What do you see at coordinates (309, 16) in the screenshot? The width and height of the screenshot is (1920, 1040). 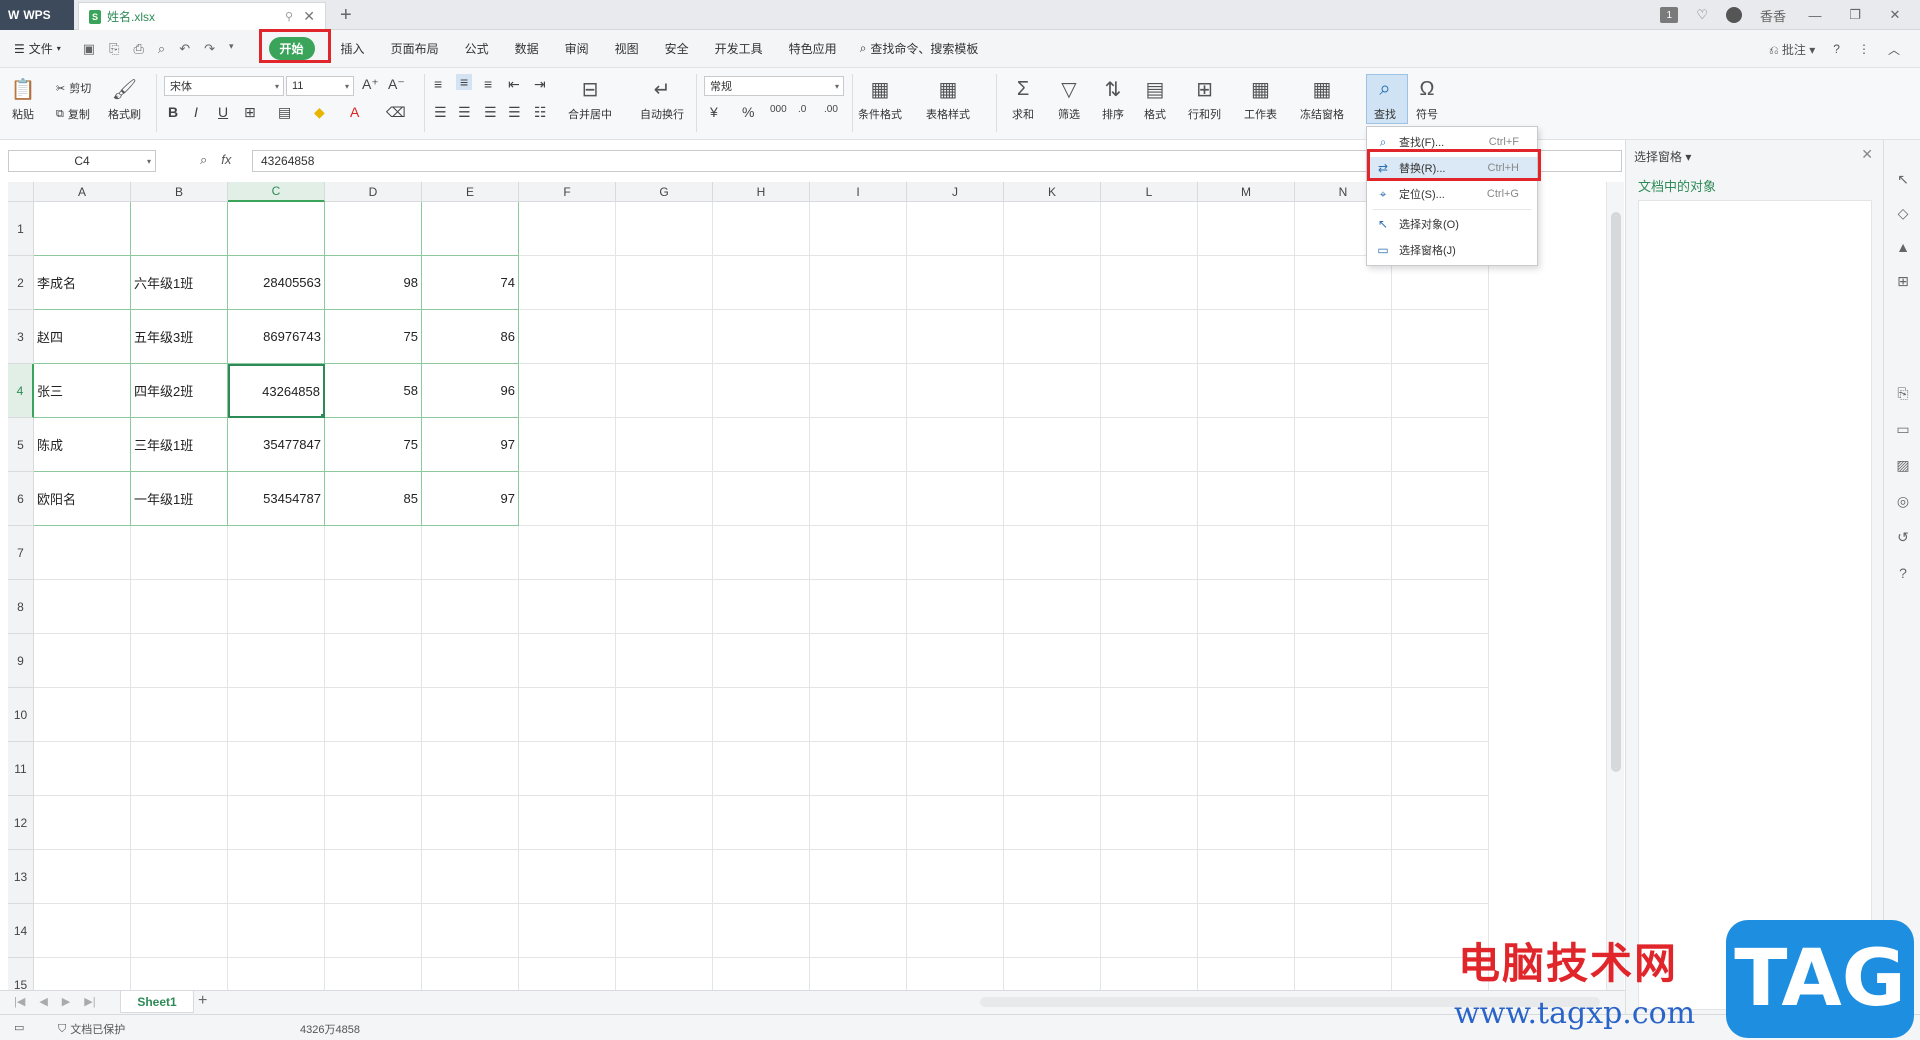 I see `close-icon: ✕` at bounding box center [309, 16].